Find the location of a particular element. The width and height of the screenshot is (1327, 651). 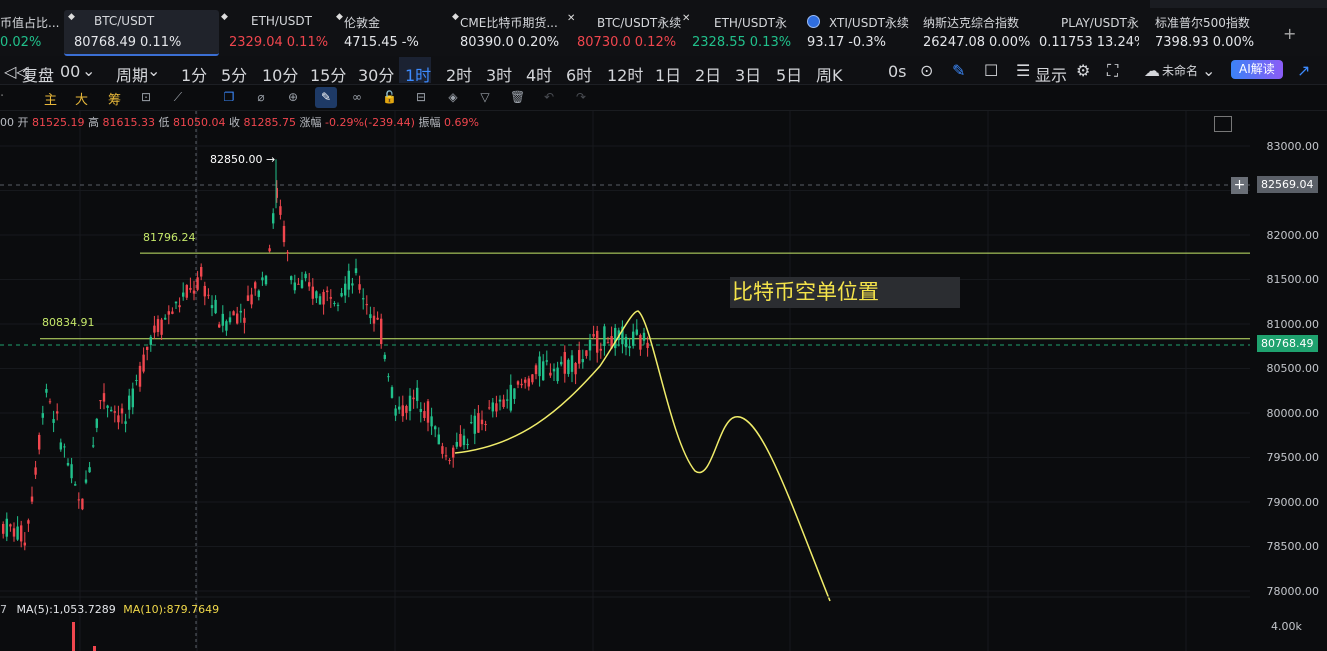

eraser-icon: ◈ is located at coordinates (453, 97).